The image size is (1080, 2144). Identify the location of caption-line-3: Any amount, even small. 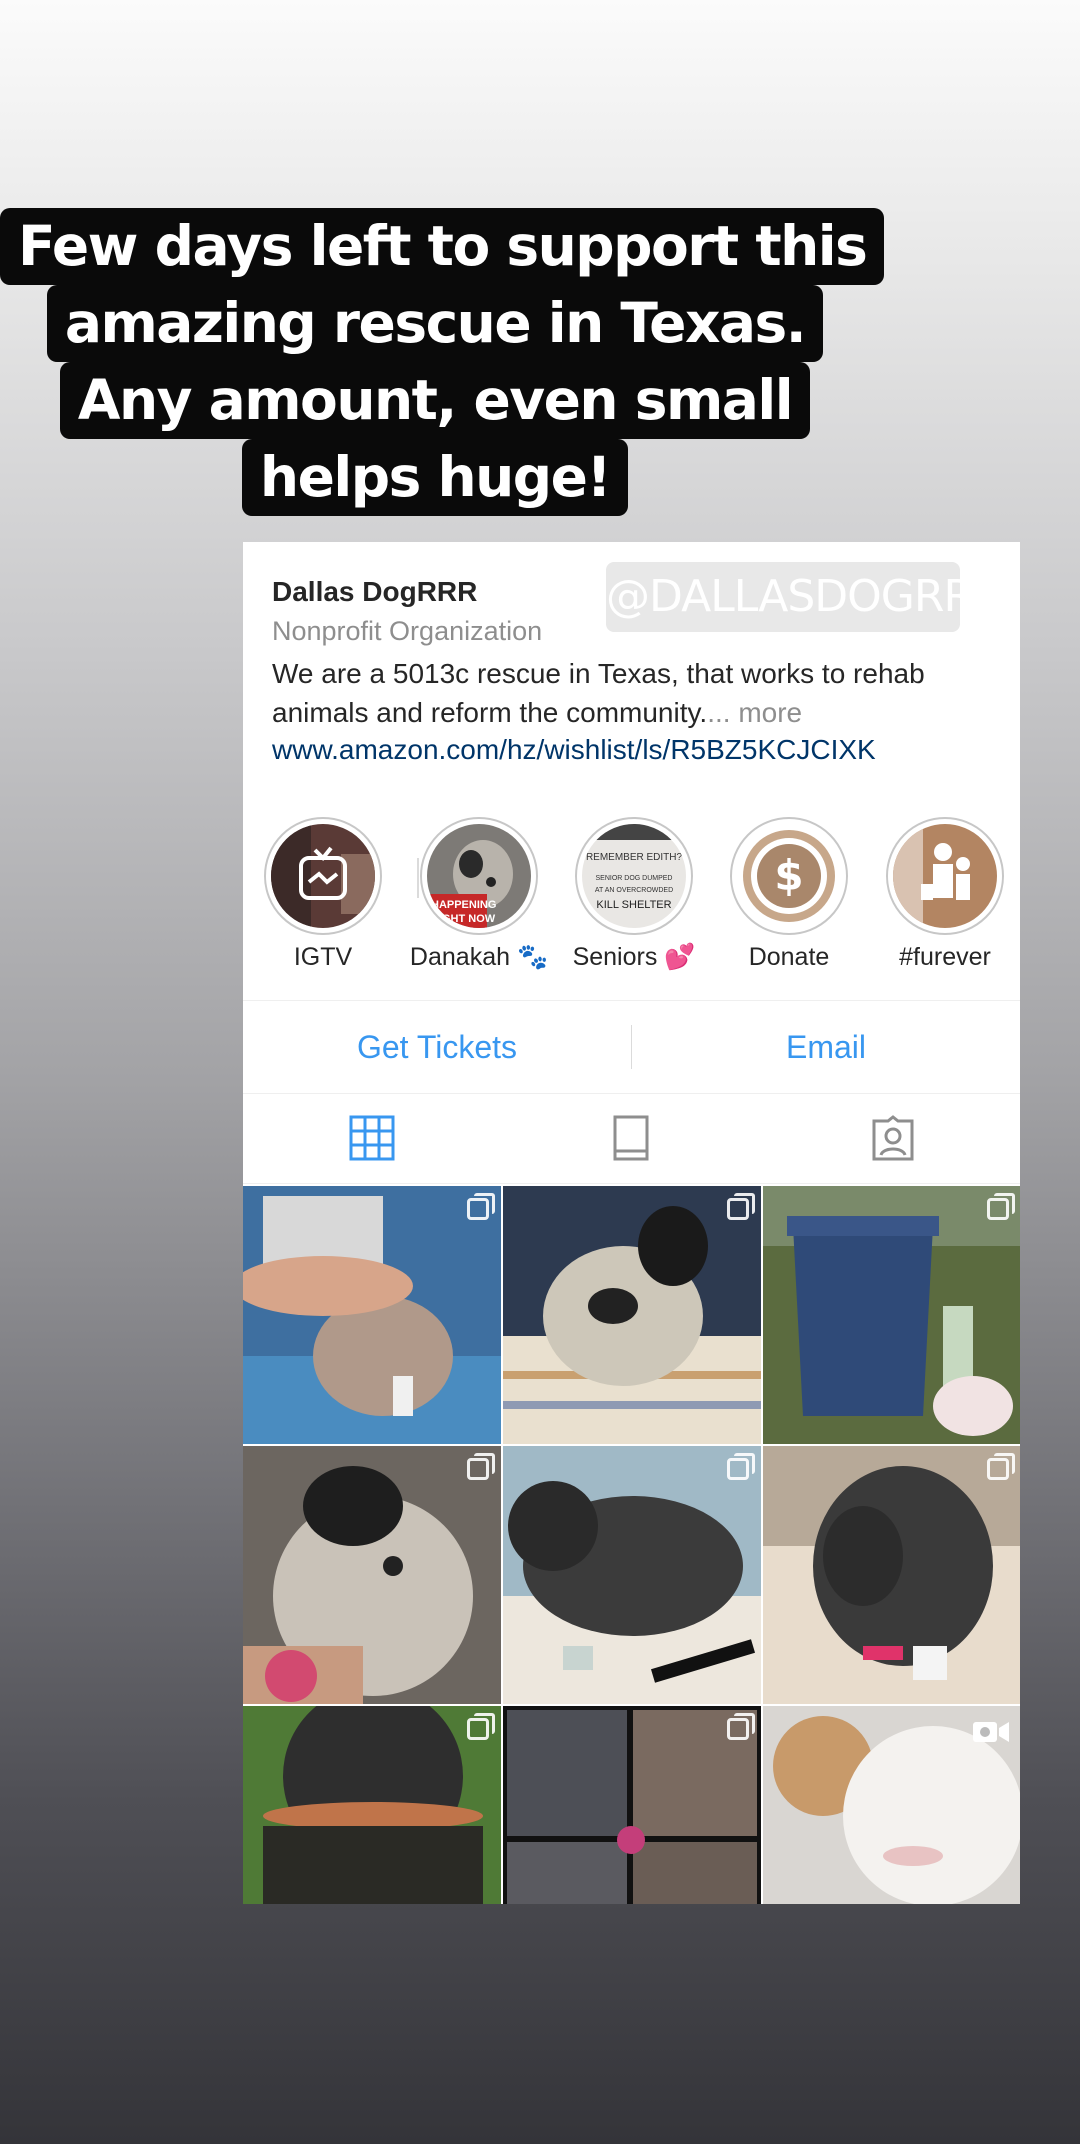
(435, 400).